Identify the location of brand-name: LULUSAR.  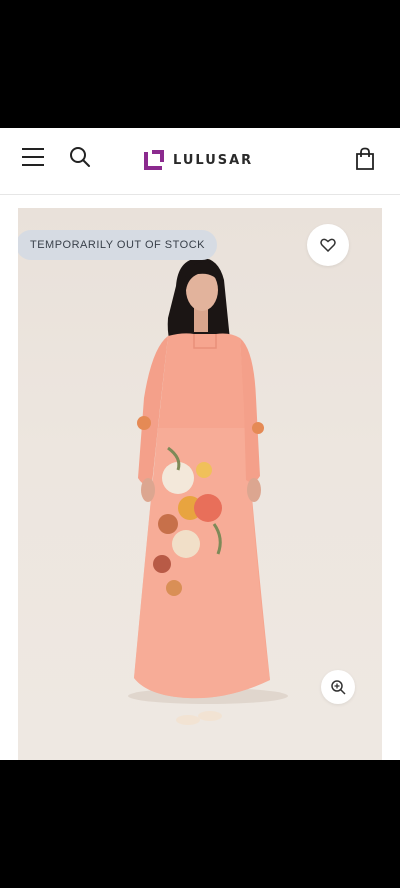
(213, 160).